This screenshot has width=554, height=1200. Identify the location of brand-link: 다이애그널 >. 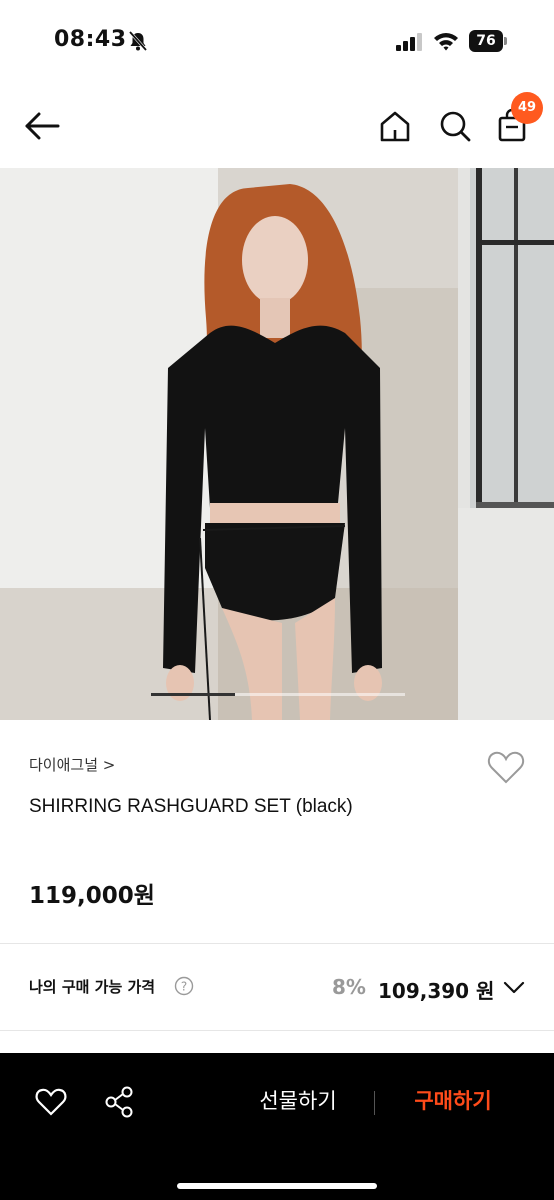
(72, 764).